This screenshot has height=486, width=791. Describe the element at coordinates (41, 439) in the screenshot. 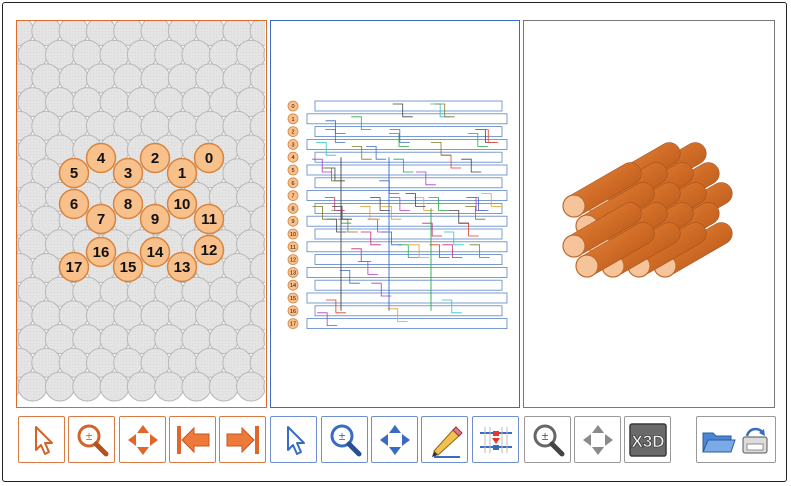

I see `select-tool-button` at that location.